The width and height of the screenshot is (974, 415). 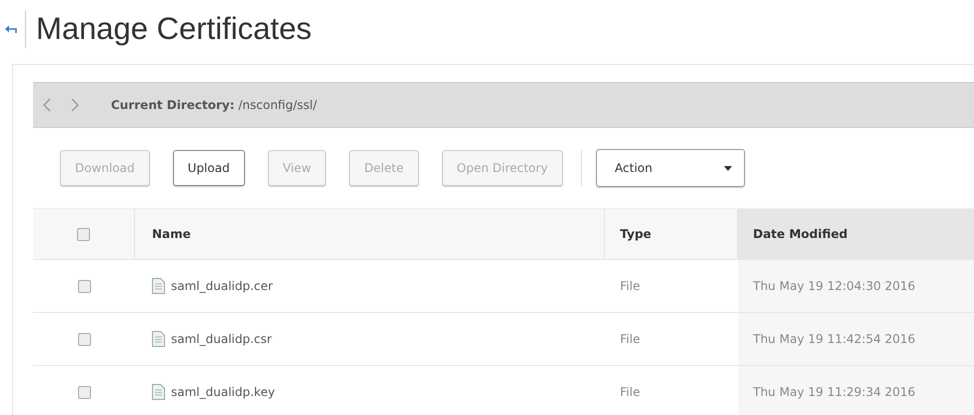 I want to click on table-cell: Thu May 19 11:42:54 2016, so click(x=856, y=339).